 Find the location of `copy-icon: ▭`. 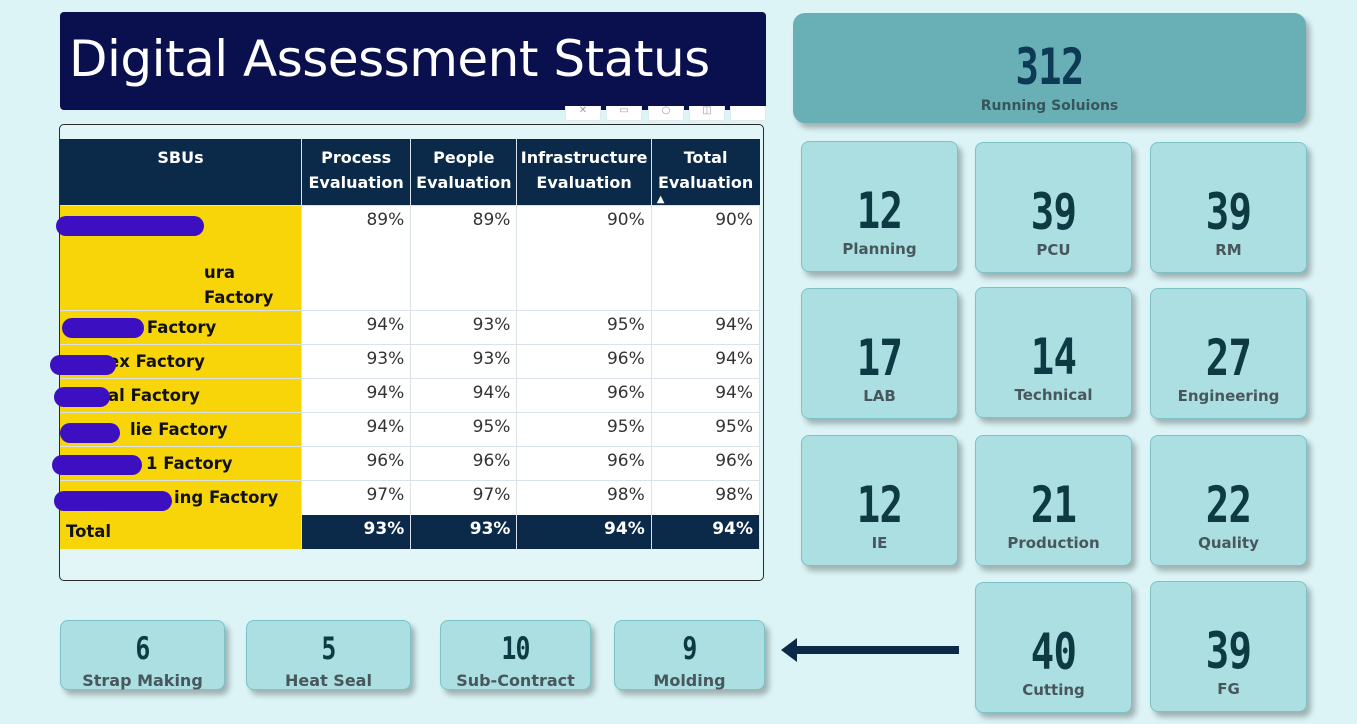

copy-icon: ▭ is located at coordinates (624, 113).